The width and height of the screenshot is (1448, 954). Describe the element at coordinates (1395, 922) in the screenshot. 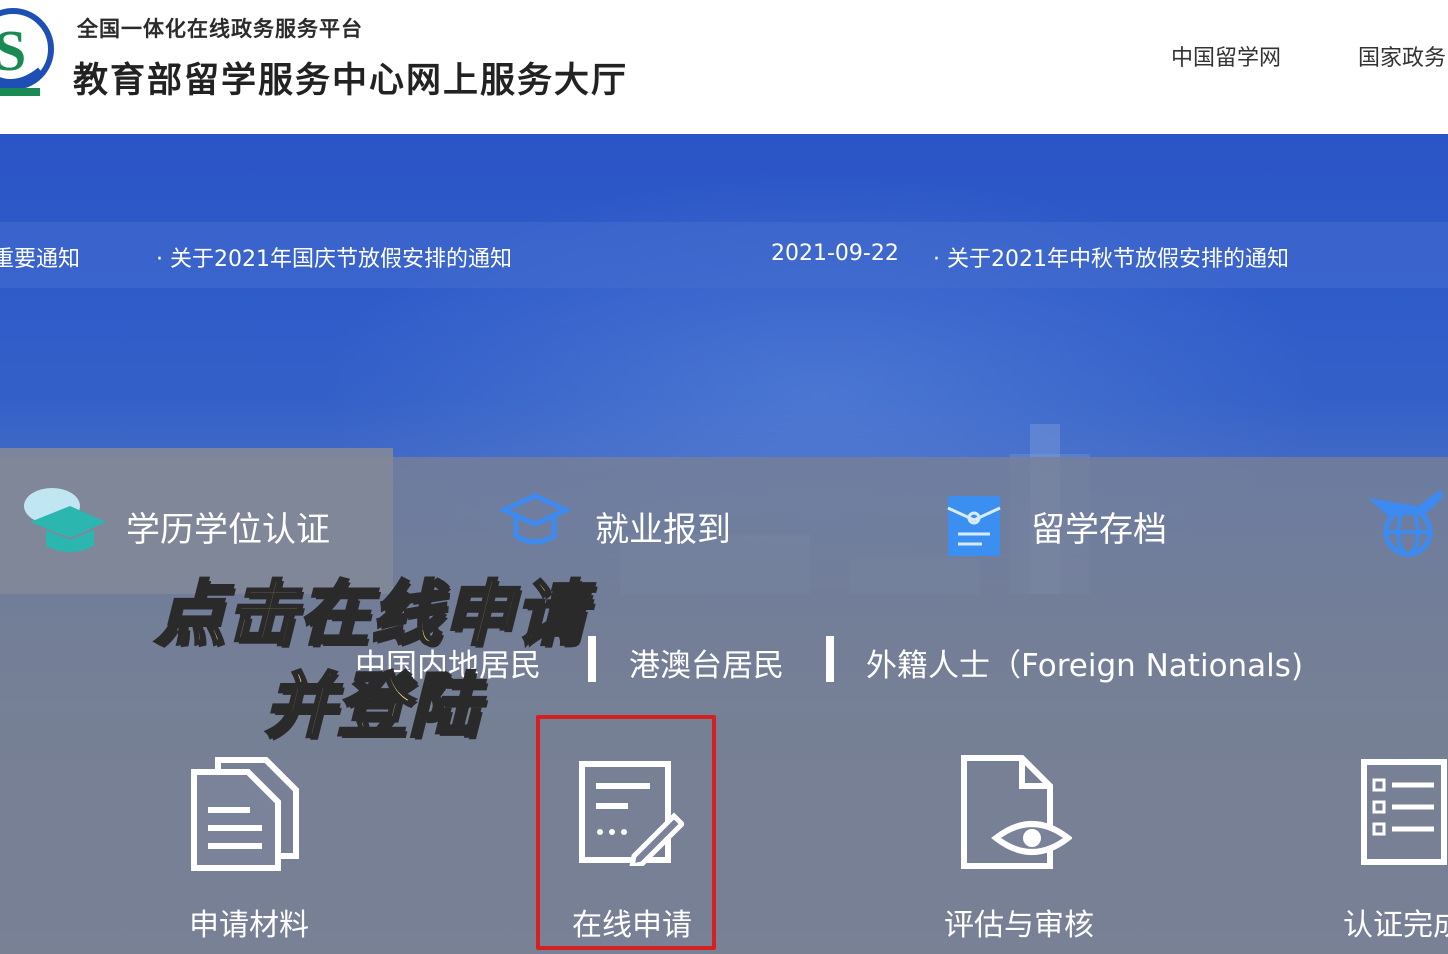

I see `service-certification-complete: 认证完成` at that location.